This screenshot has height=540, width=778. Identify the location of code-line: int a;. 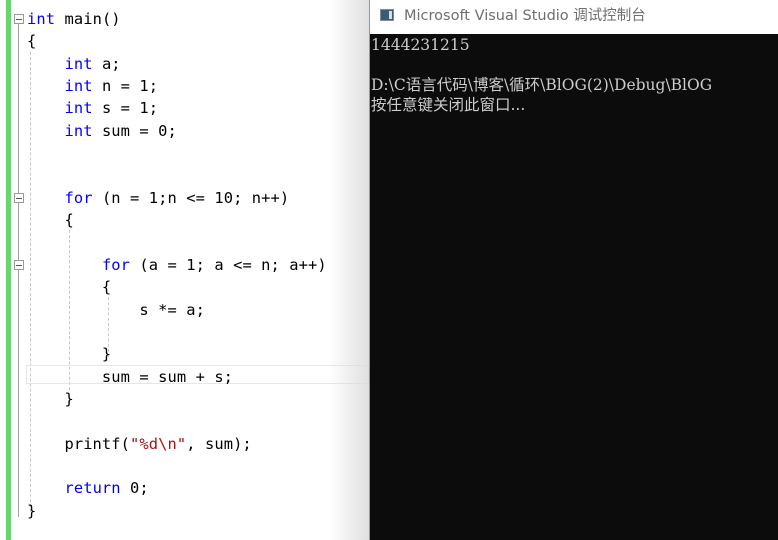
(74, 64).